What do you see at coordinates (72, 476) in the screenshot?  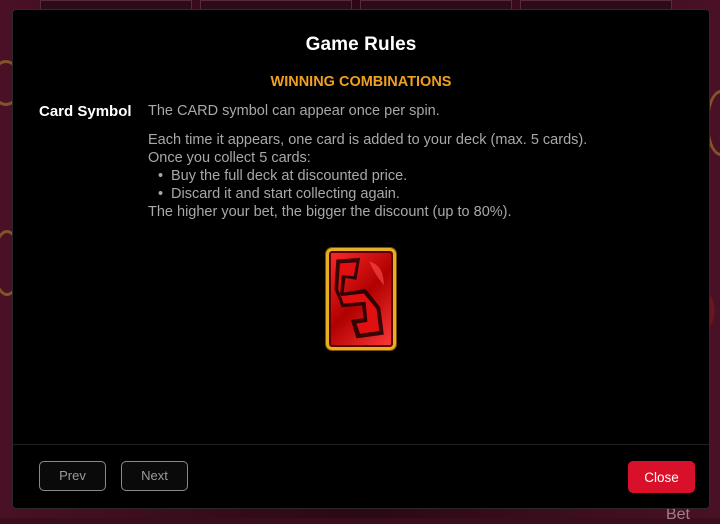 I see `prev-button: Prev` at bounding box center [72, 476].